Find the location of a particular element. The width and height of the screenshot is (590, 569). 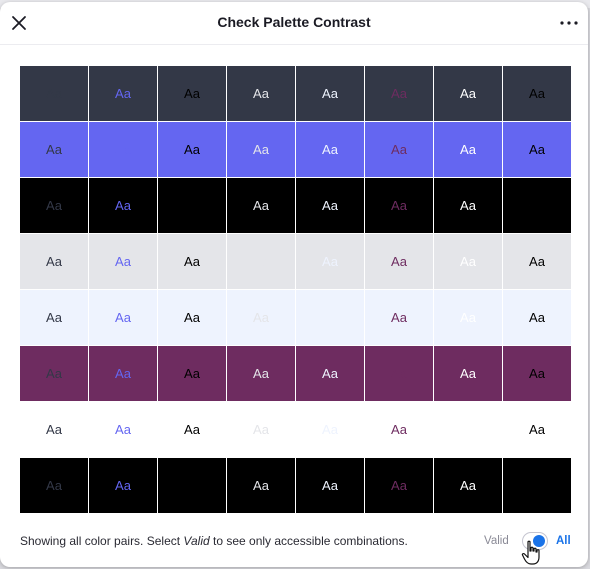

footer-text-after: to see only accessible combinations. is located at coordinates (308, 541).